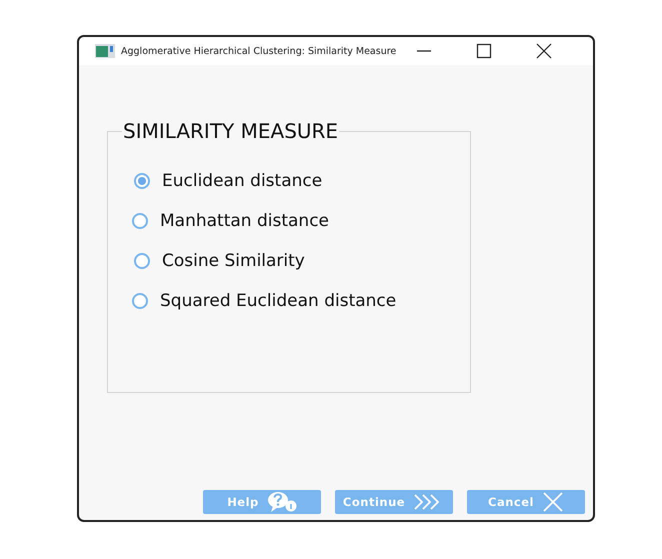 The image size is (662, 559). What do you see at coordinates (233, 261) in the screenshot?
I see `option-label: Cosine Similarity` at bounding box center [233, 261].